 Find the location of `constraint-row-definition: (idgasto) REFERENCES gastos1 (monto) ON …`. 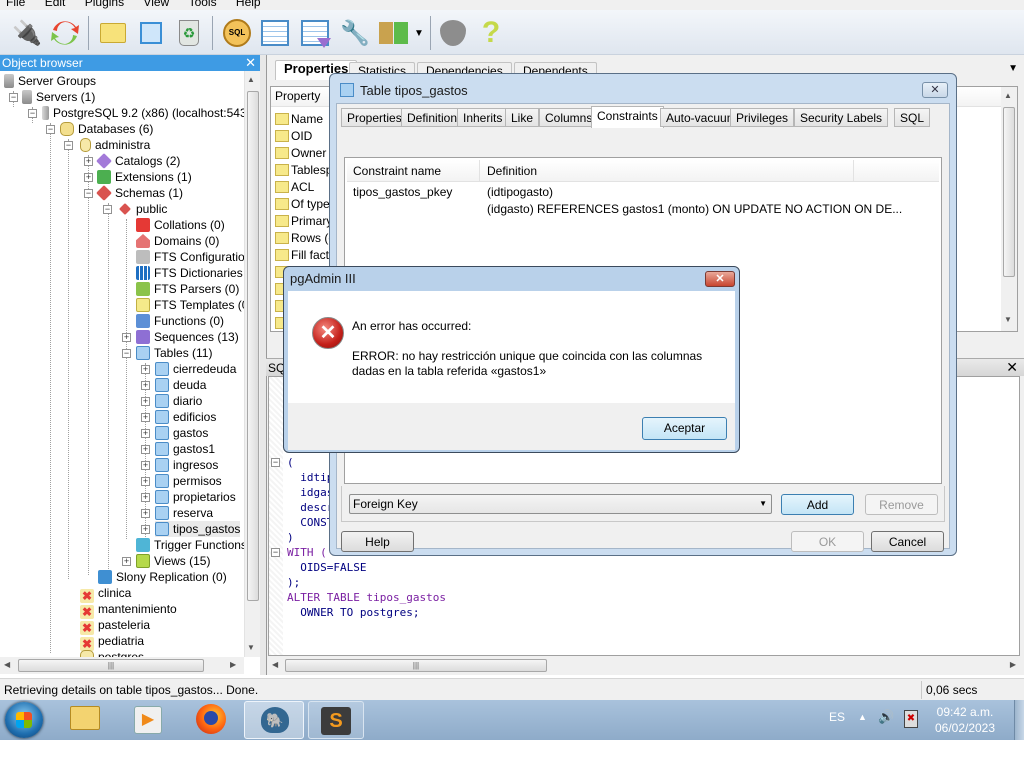

constraint-row-definition: (idgasto) REFERENCES gastos1 (monto) ON … is located at coordinates (694, 209).